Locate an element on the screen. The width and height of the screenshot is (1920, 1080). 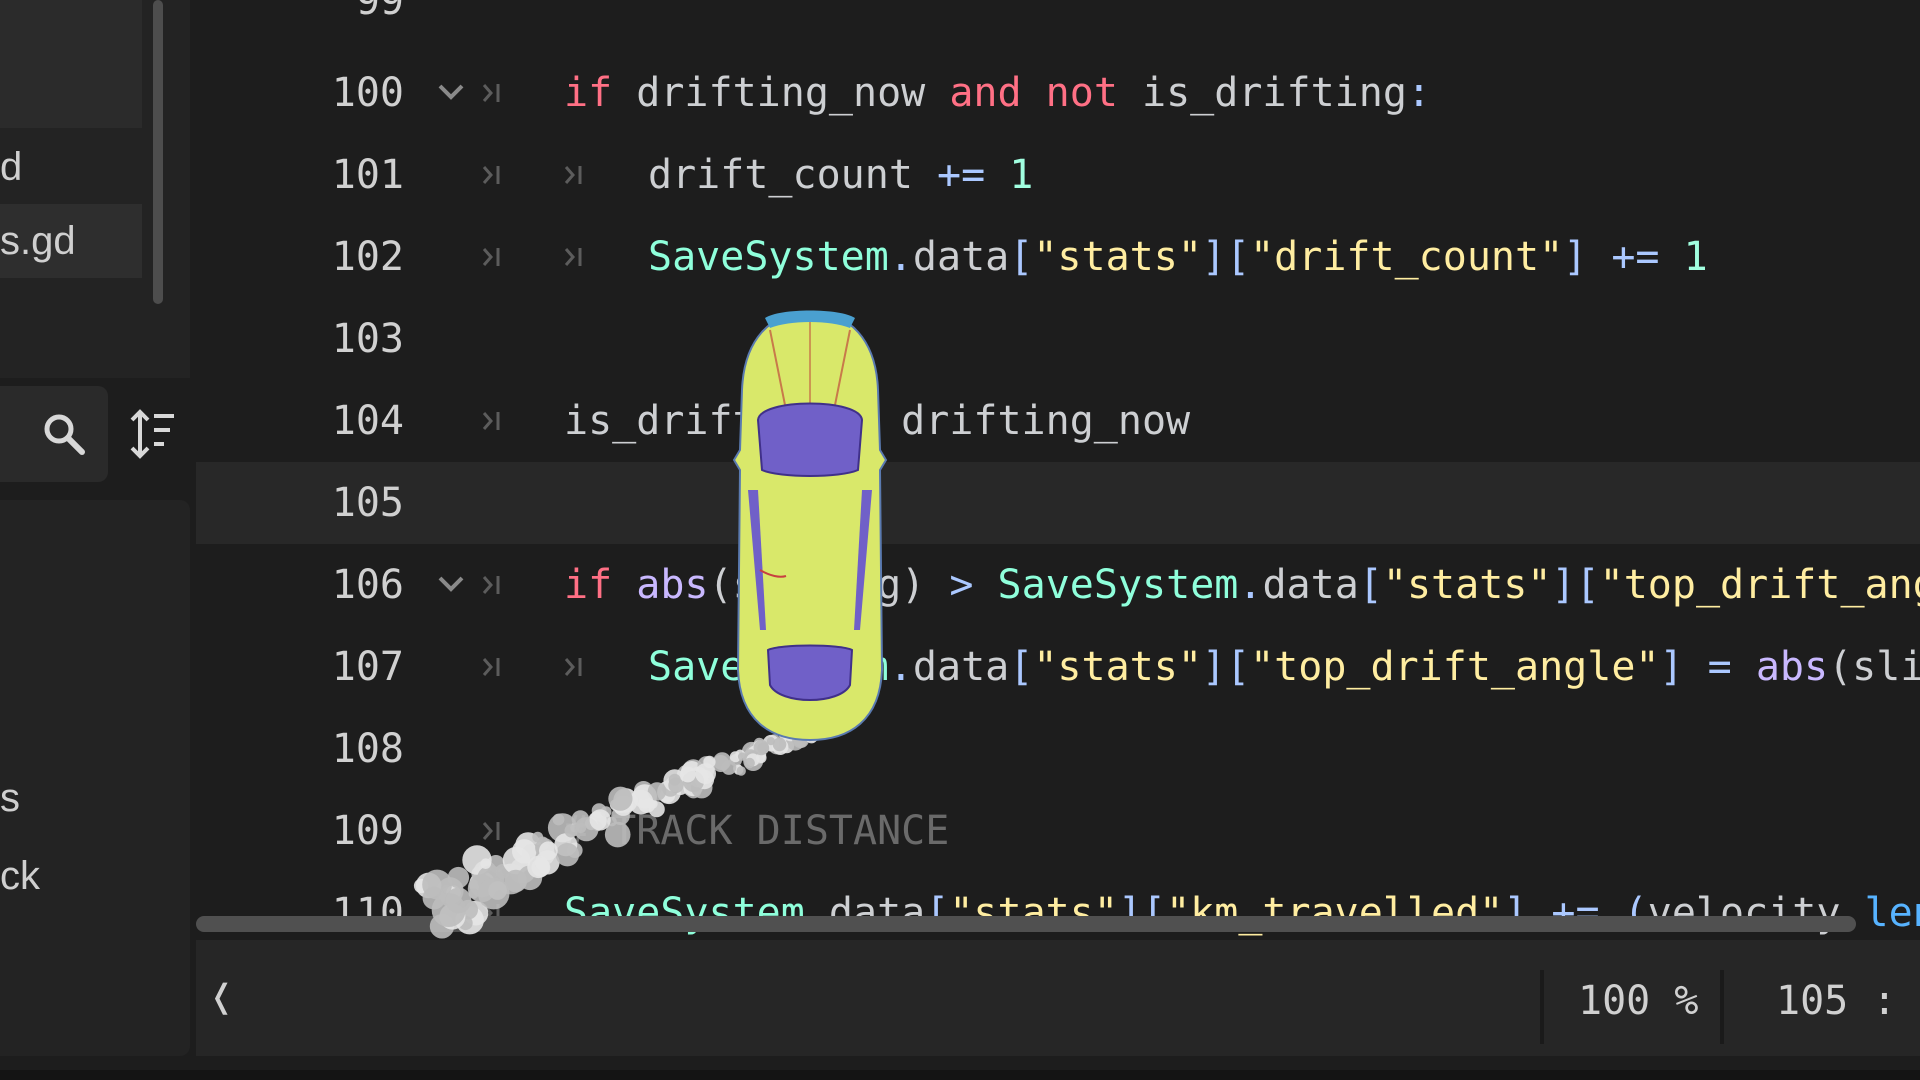
method-list-item-label: ck is located at coordinates (20, 876).